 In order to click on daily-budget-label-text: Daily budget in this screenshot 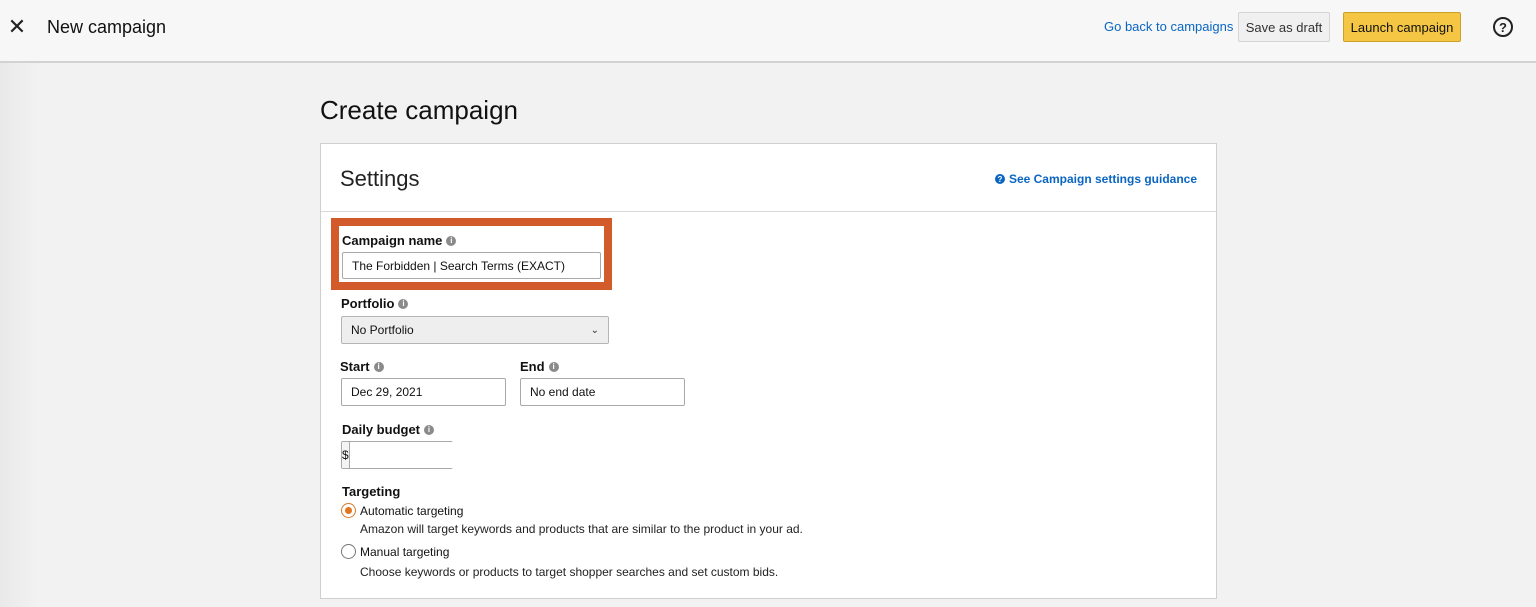, I will do `click(381, 429)`.